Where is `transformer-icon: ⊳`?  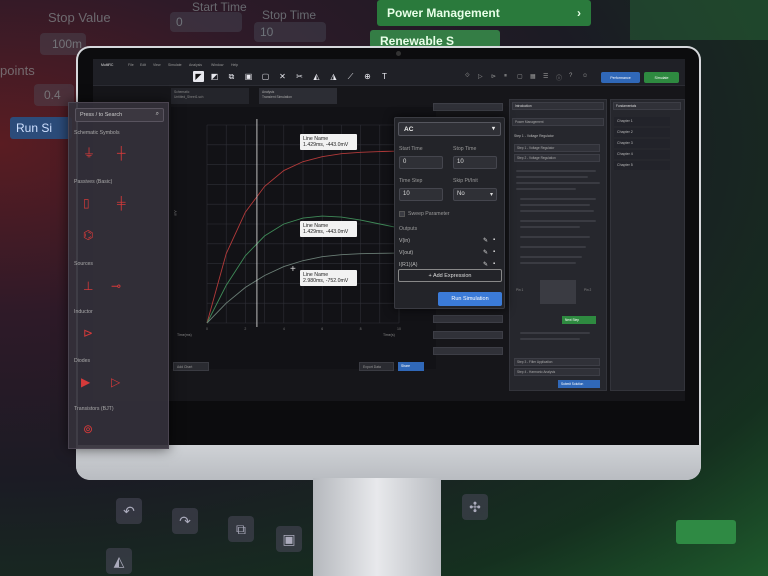 transformer-icon: ⊳ is located at coordinates (88, 333).